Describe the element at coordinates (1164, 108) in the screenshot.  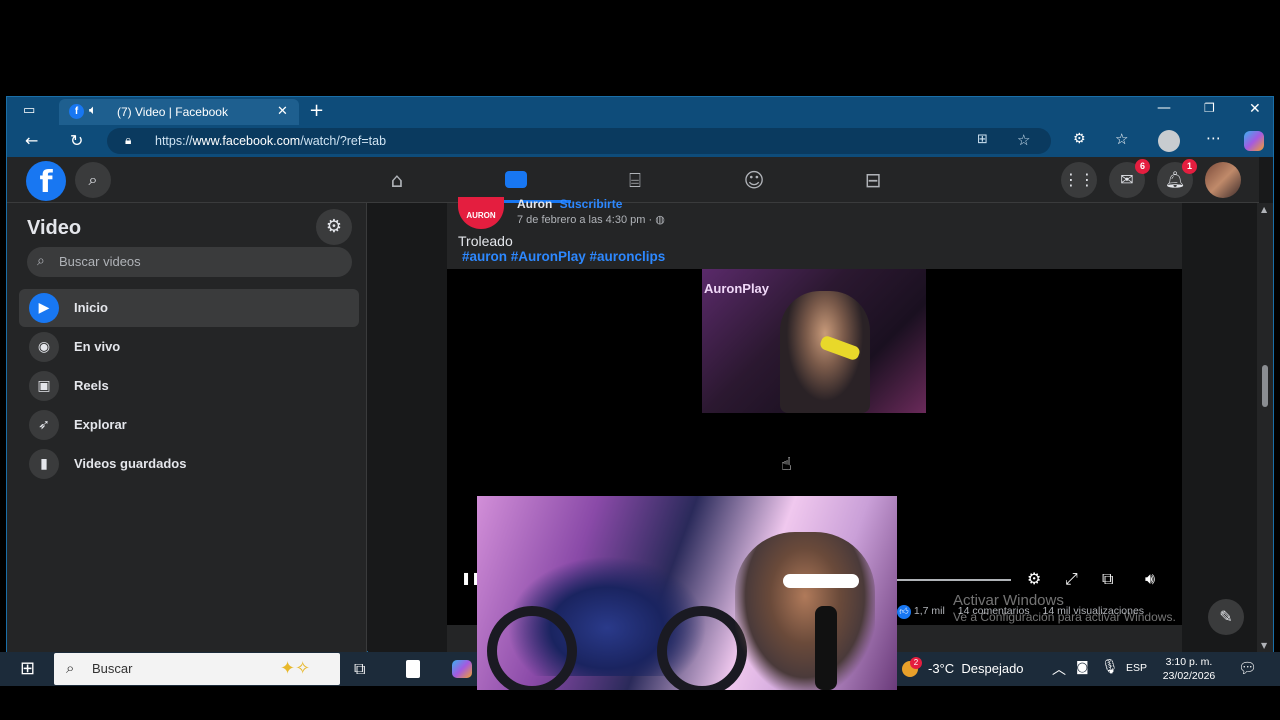
I see `minimize-icon: —` at that location.